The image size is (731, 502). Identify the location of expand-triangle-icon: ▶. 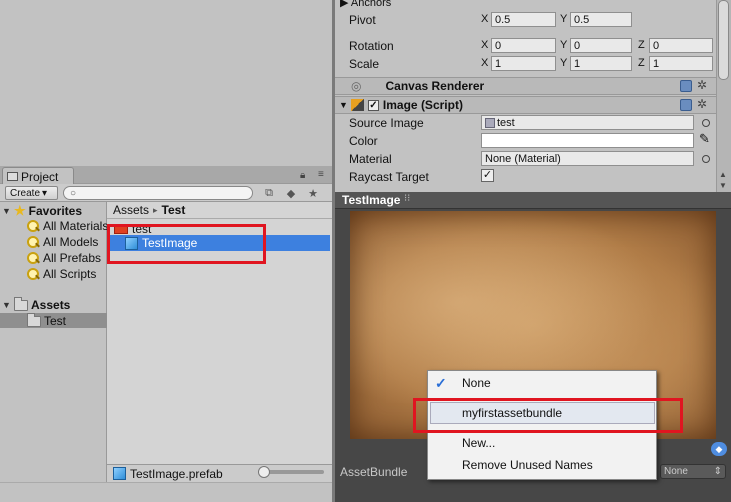
(344, 4).